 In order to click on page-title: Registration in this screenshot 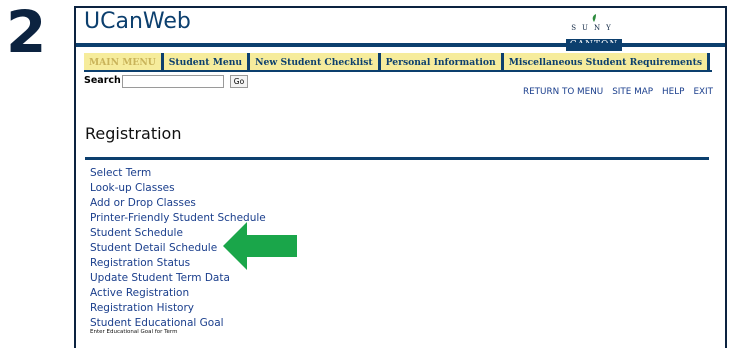, I will do `click(133, 133)`.